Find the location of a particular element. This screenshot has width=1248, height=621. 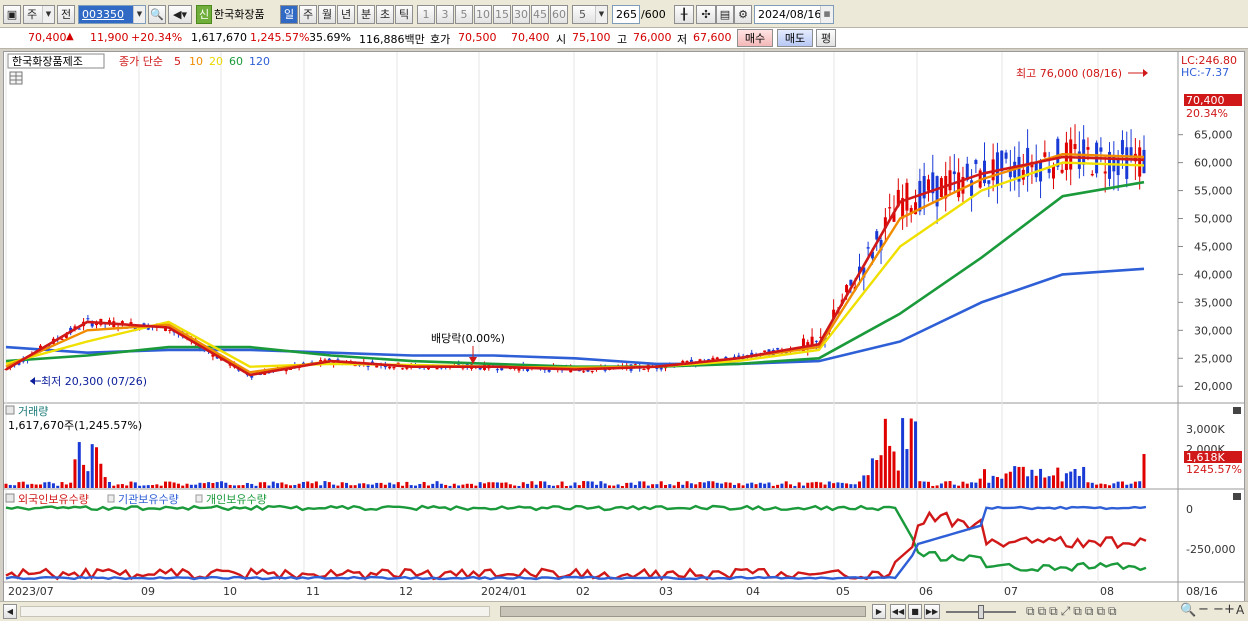

save-icon: ▤ is located at coordinates (725, 14).